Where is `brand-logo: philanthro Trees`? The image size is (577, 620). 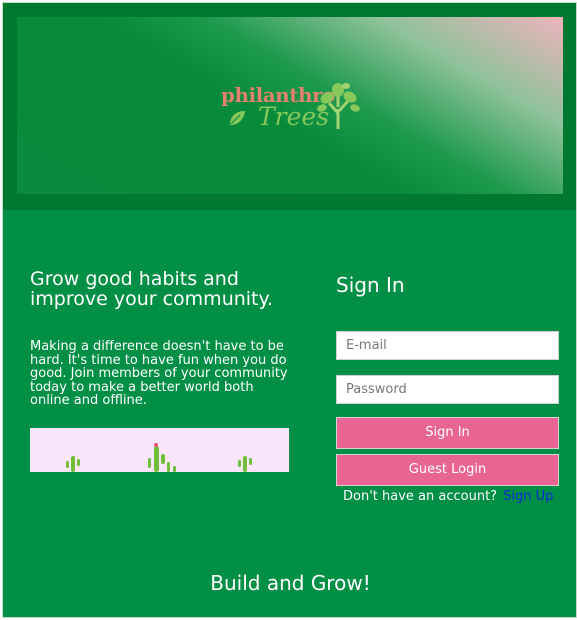 brand-logo: philanthro Trees is located at coordinates (291, 108).